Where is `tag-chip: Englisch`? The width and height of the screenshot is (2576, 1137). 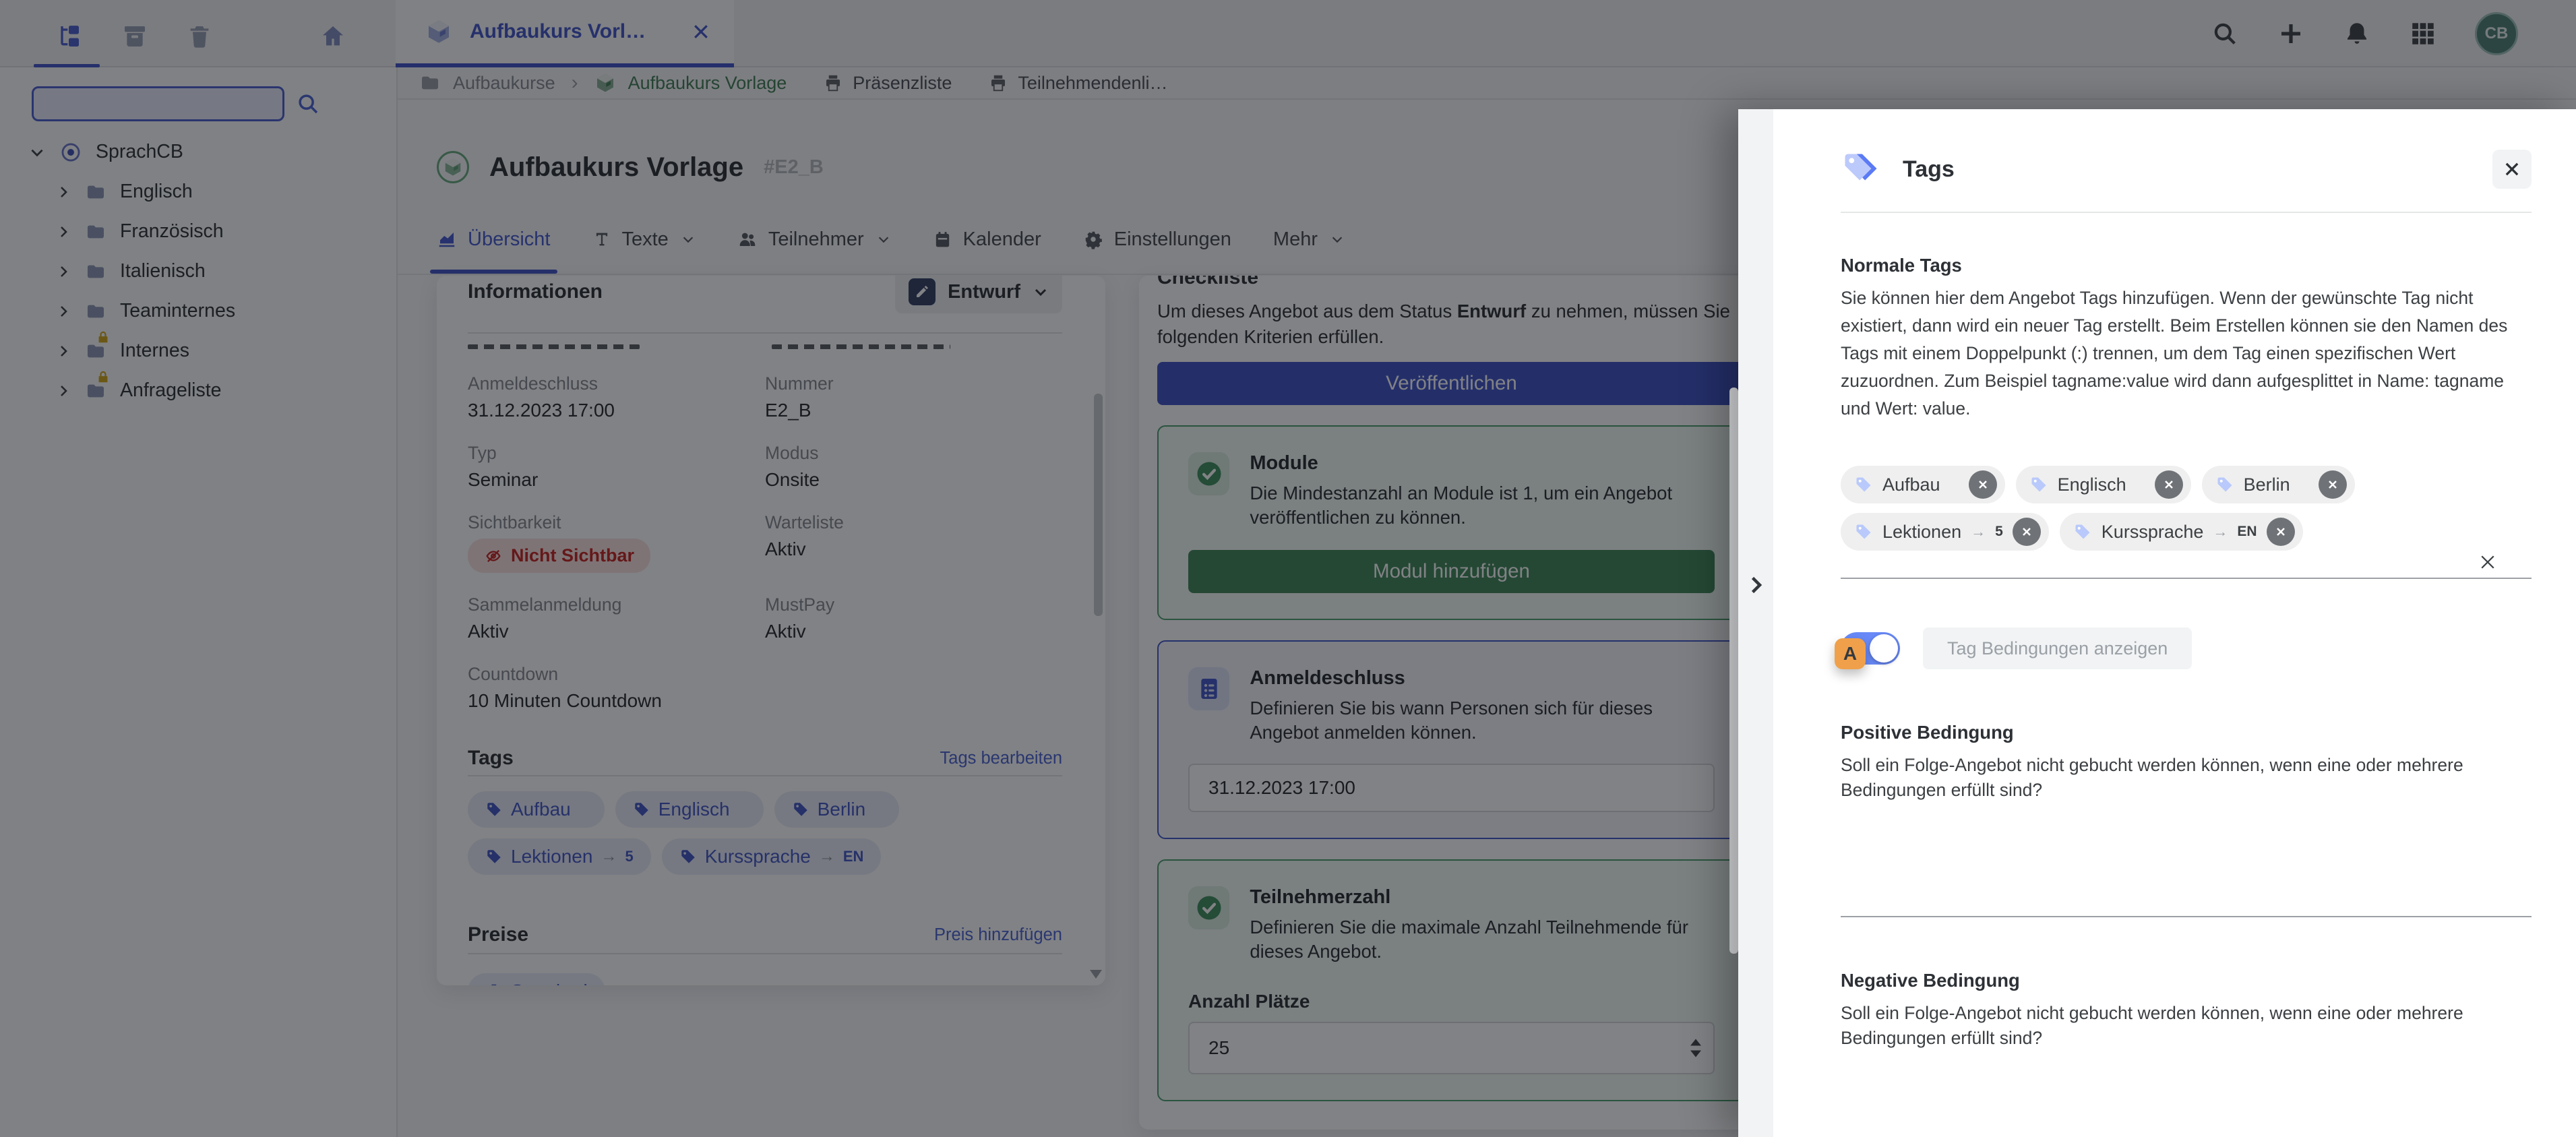
tag-chip: Englisch is located at coordinates (2103, 485).